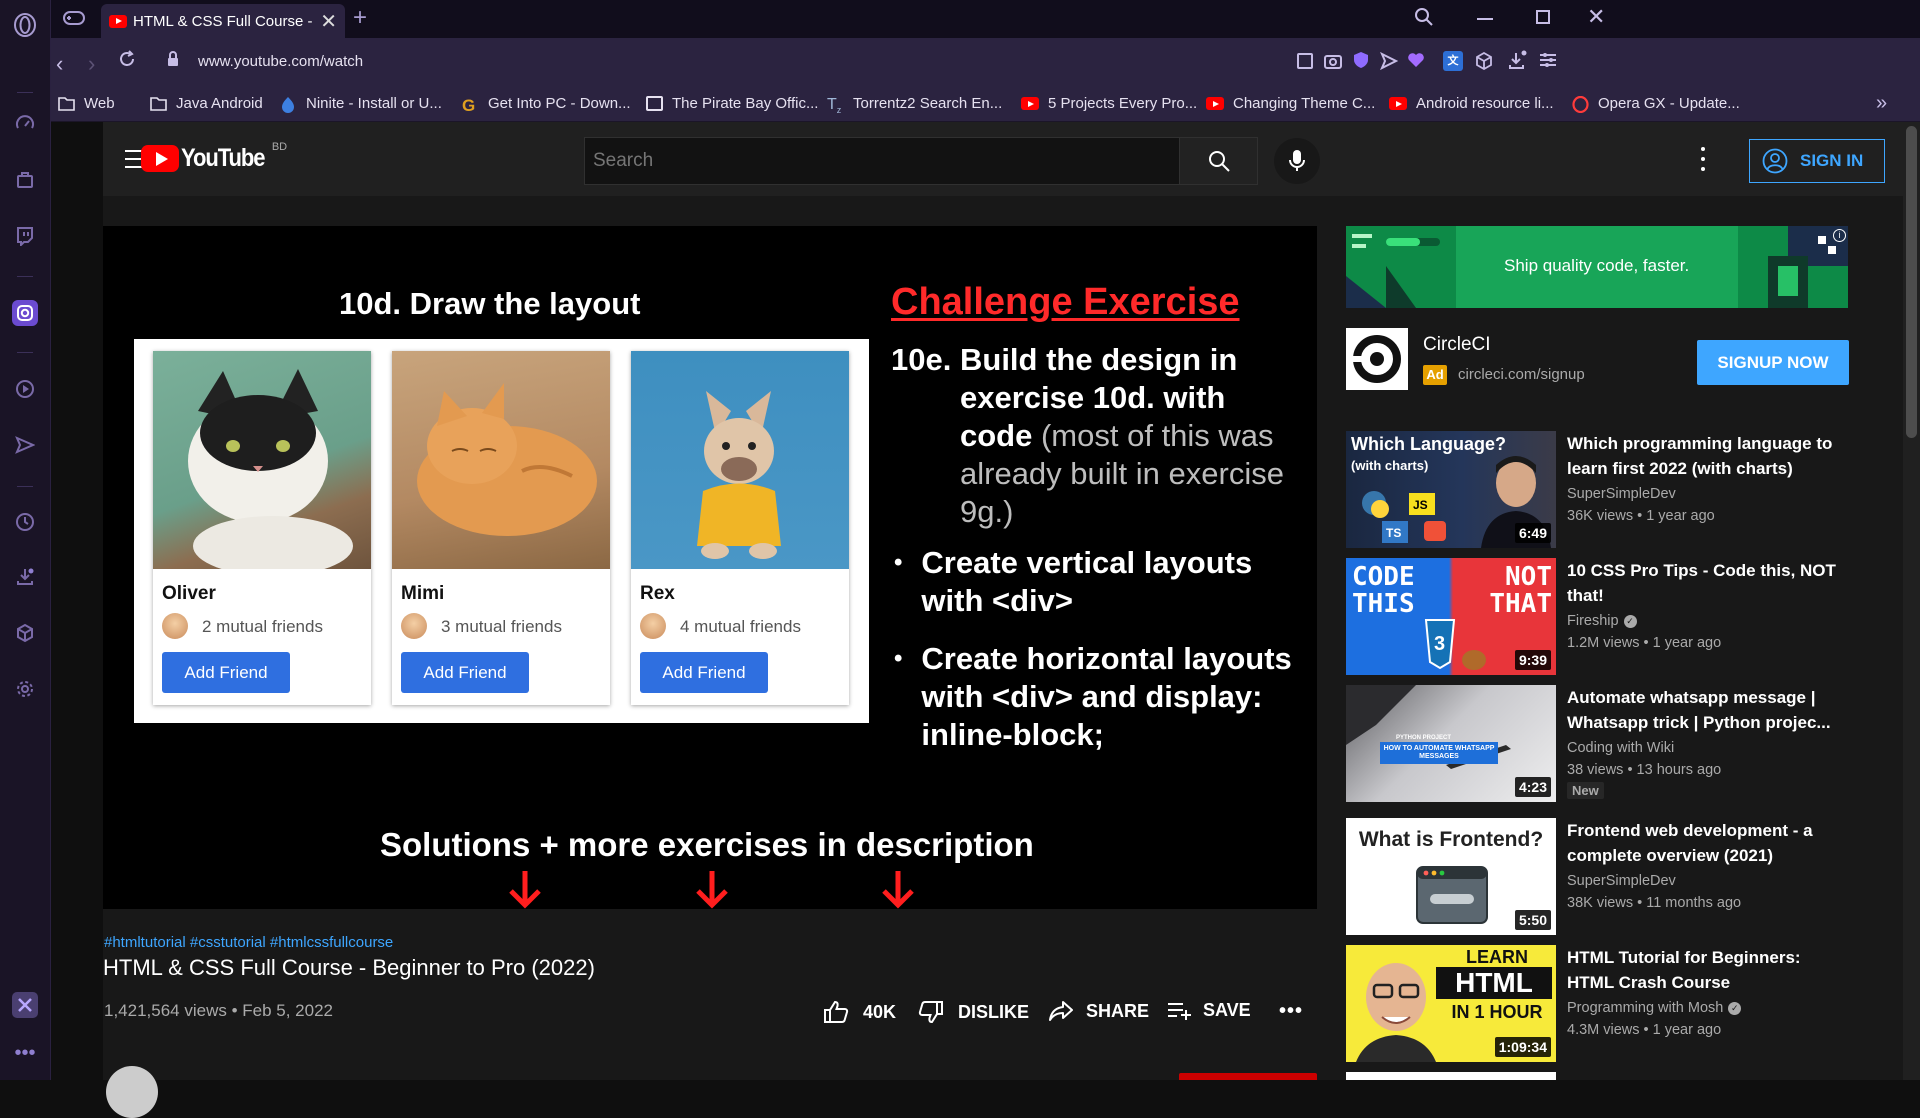  I want to click on extension-cube-icon, so click(1484, 63).